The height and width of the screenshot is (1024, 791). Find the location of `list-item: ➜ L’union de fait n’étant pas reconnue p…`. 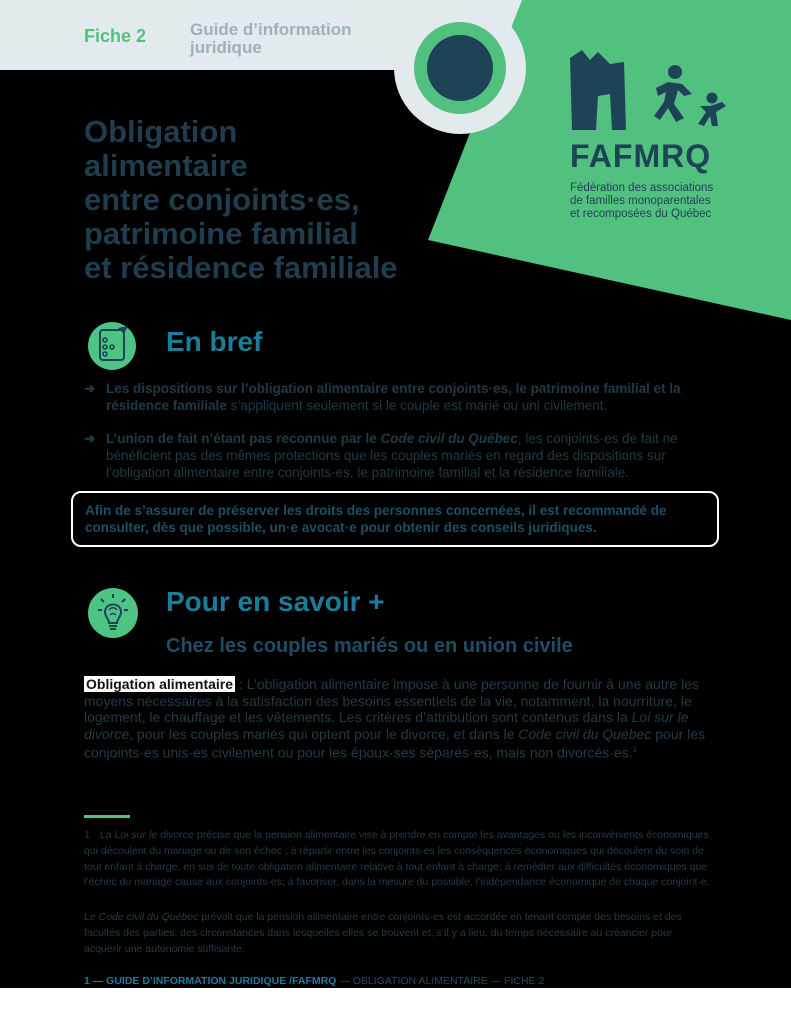

list-item: ➜ L’union de fait n’étant pas reconnue p… is located at coordinates (404, 455).